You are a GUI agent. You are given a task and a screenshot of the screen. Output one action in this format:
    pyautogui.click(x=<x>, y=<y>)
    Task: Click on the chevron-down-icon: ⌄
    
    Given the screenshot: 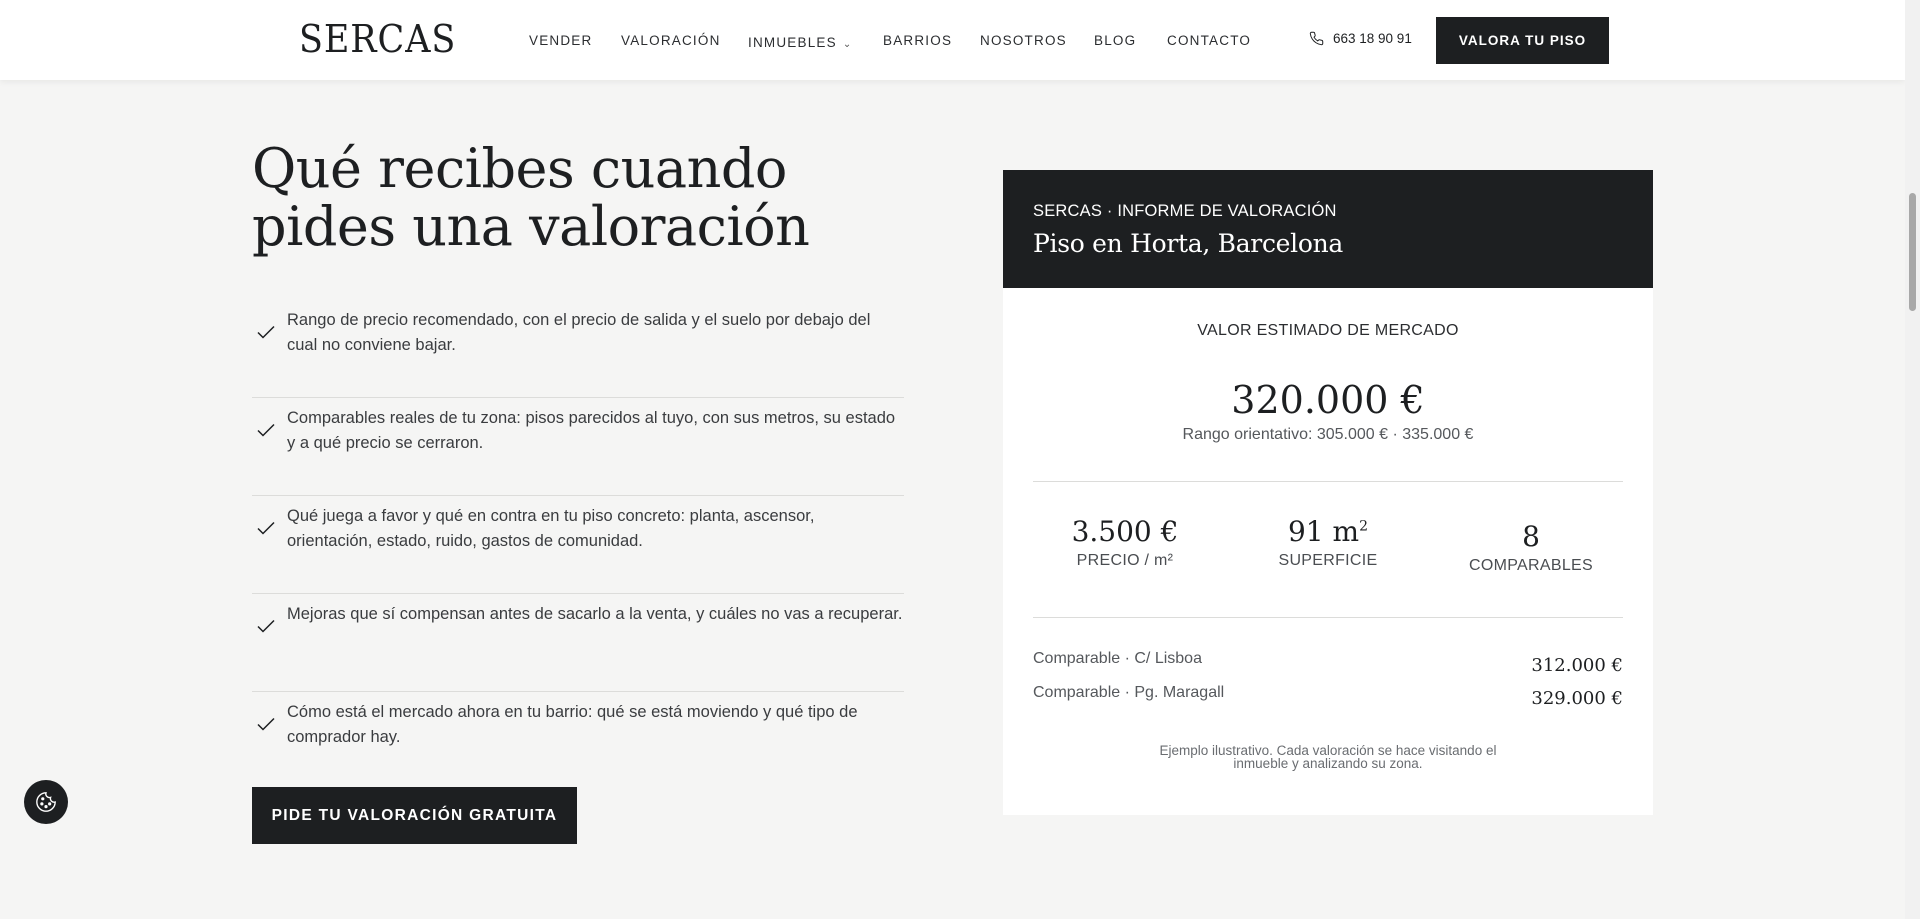 What is the action you would take?
    pyautogui.click(x=847, y=44)
    